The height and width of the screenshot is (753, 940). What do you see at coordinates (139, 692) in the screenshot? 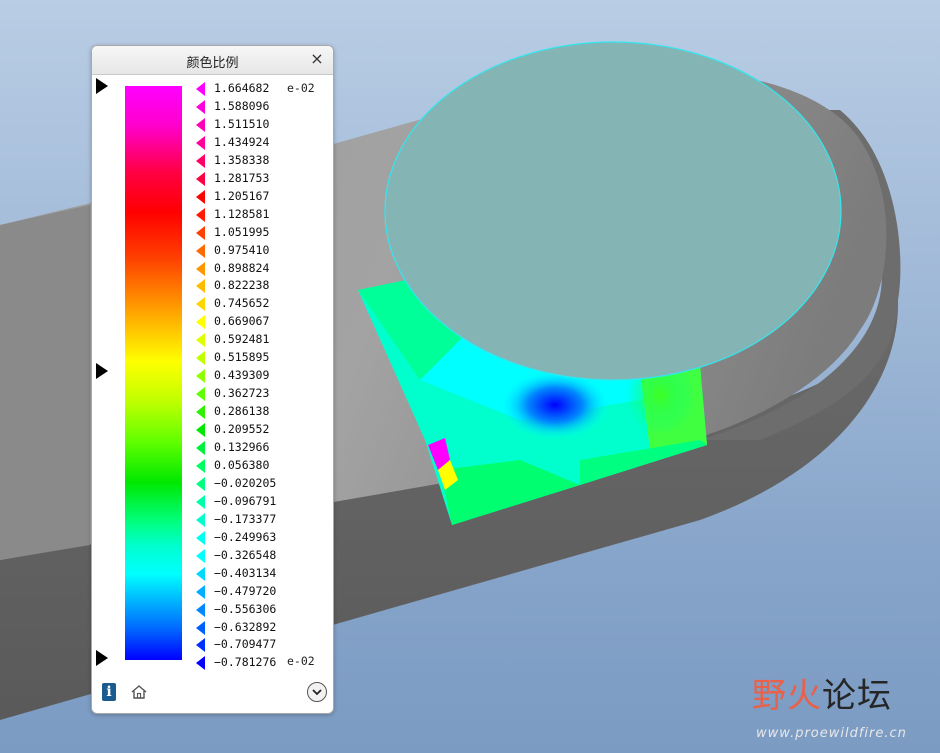
I see `home-icon` at bounding box center [139, 692].